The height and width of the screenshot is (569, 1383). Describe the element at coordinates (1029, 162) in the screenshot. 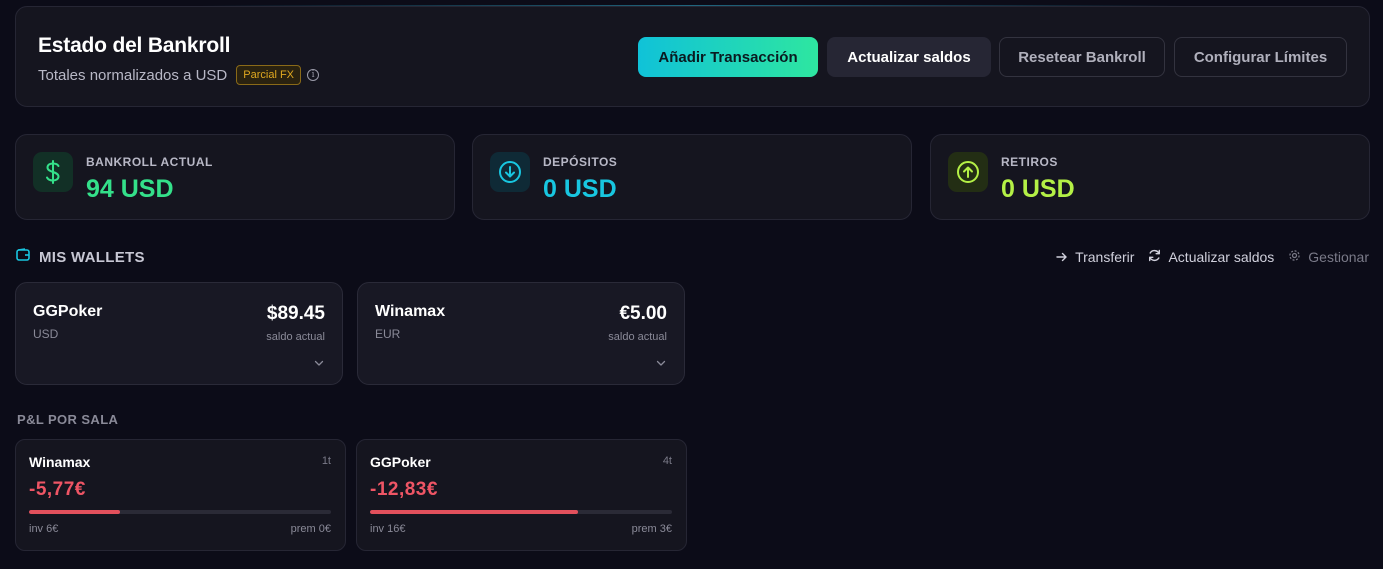

I see `stat-label: RETIROS` at that location.